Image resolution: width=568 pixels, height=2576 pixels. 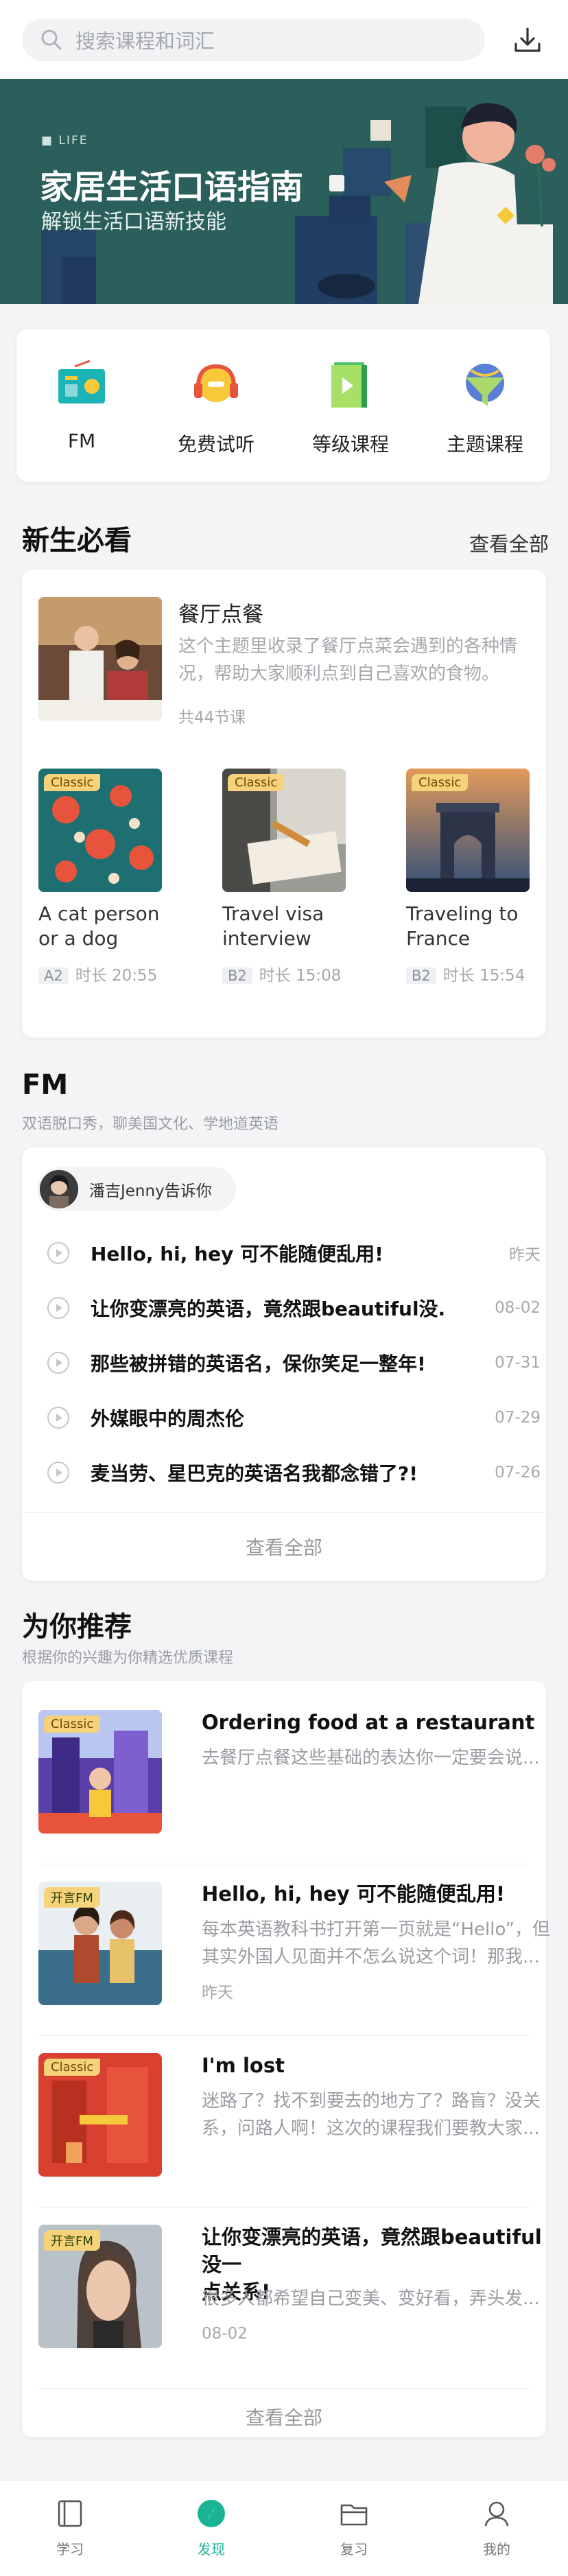 I want to click on recommend-title: I'm lost, so click(x=243, y=2065).